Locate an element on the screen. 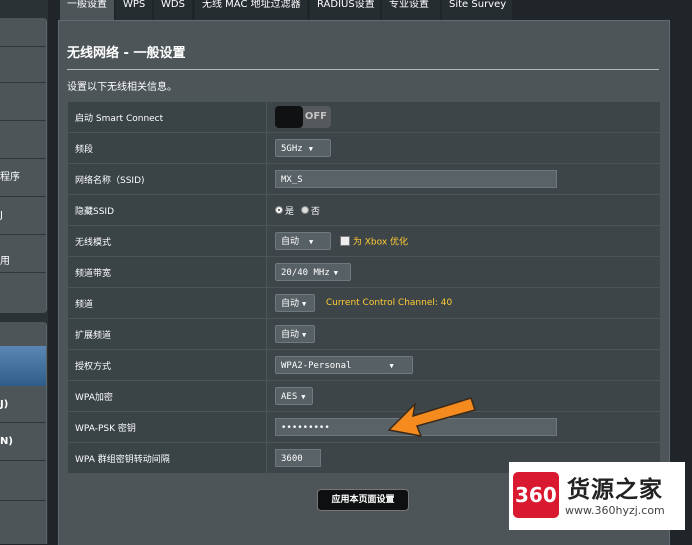 This screenshot has width=692, height=545. band-label: 频段 is located at coordinates (167, 148).